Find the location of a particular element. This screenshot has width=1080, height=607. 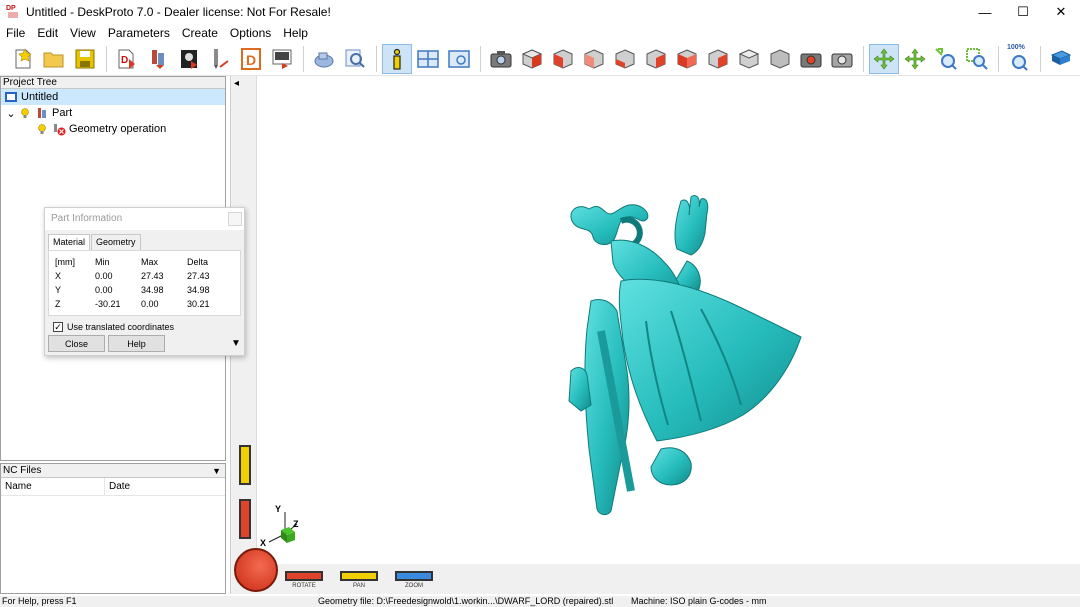

cube-back-icon is located at coordinates (594, 58).